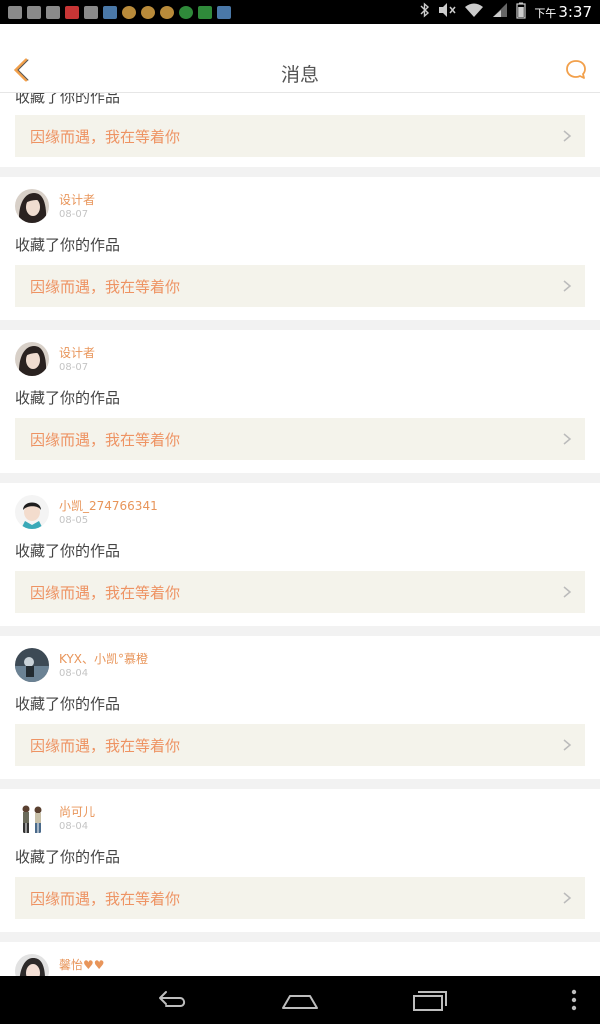  What do you see at coordinates (510, 12) in the screenshot?
I see `system-indicators: 下午 3:37` at bounding box center [510, 12].